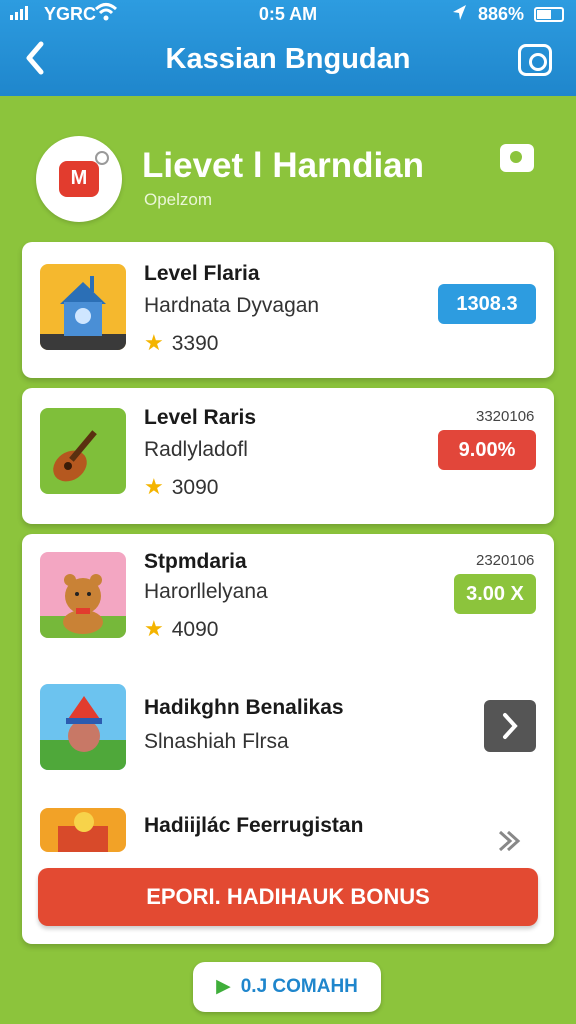  What do you see at coordinates (283, 165) in the screenshot?
I see `profile-title: Lievet l Harndian` at bounding box center [283, 165].